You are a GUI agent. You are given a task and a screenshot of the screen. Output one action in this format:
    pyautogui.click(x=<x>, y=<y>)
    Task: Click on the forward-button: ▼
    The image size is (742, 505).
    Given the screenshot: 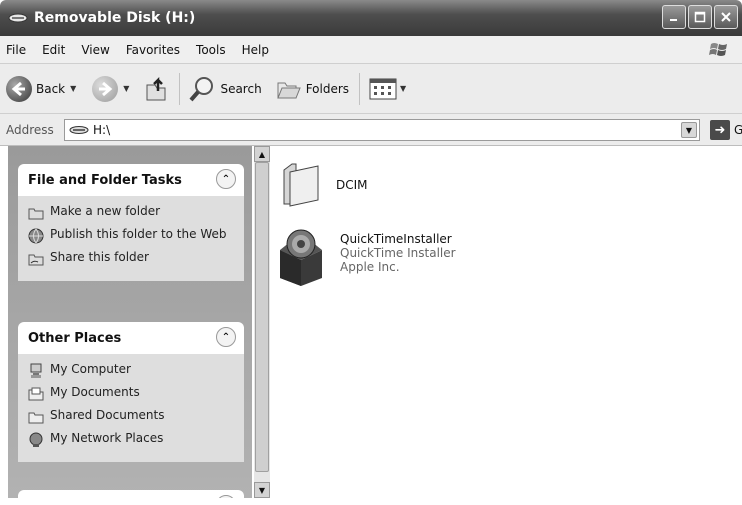 What is the action you would take?
    pyautogui.click(x=110, y=89)
    